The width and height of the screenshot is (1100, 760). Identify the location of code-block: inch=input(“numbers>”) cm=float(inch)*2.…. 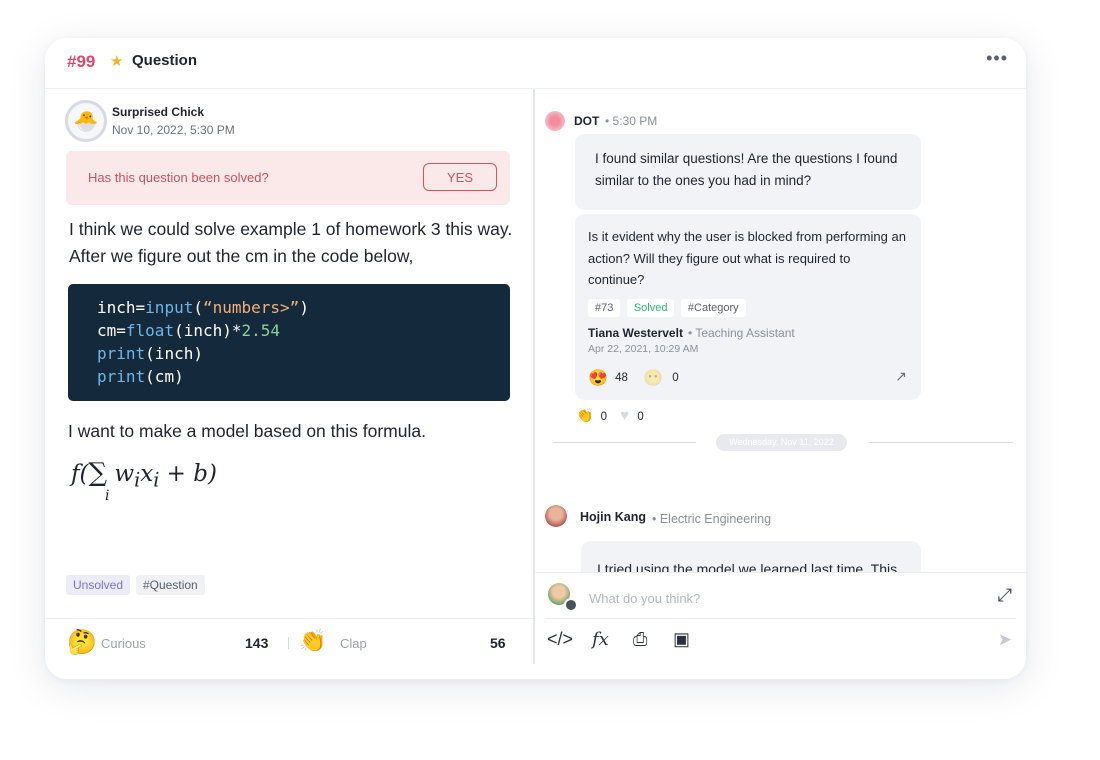
(289, 342).